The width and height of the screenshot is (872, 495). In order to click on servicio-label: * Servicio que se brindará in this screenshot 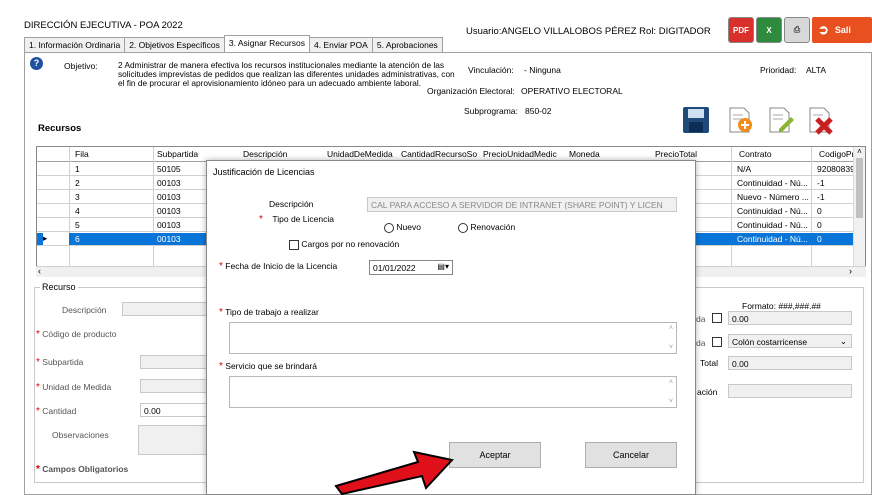, I will do `click(268, 366)`.